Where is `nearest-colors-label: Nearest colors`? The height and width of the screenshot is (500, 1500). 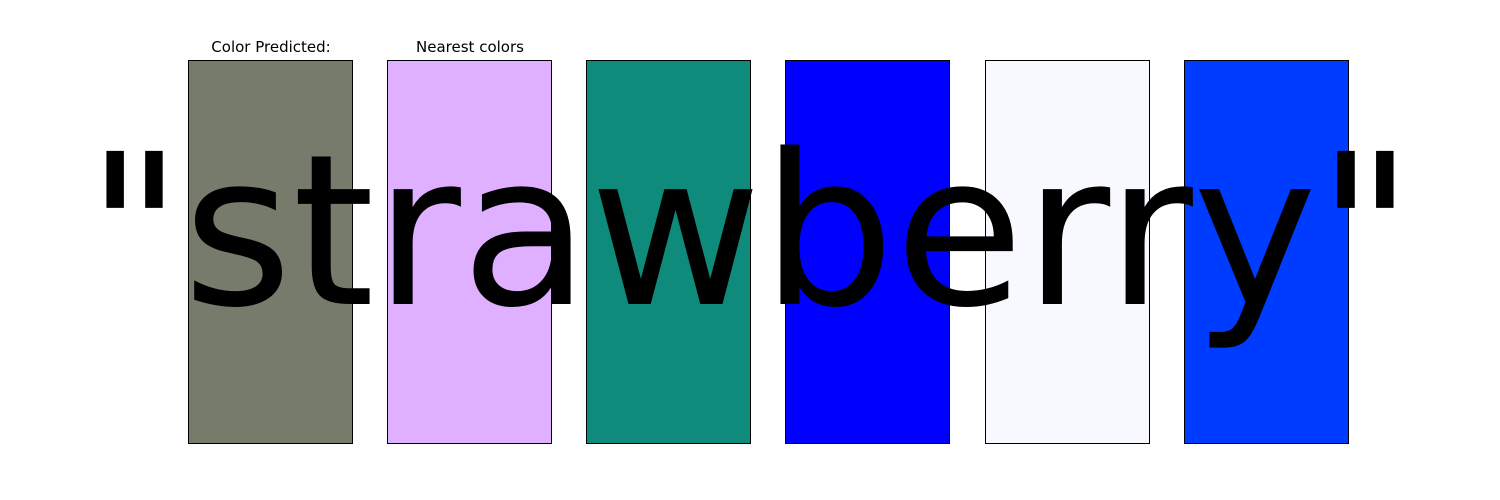 nearest-colors-label: Nearest colors is located at coordinates (470, 47).